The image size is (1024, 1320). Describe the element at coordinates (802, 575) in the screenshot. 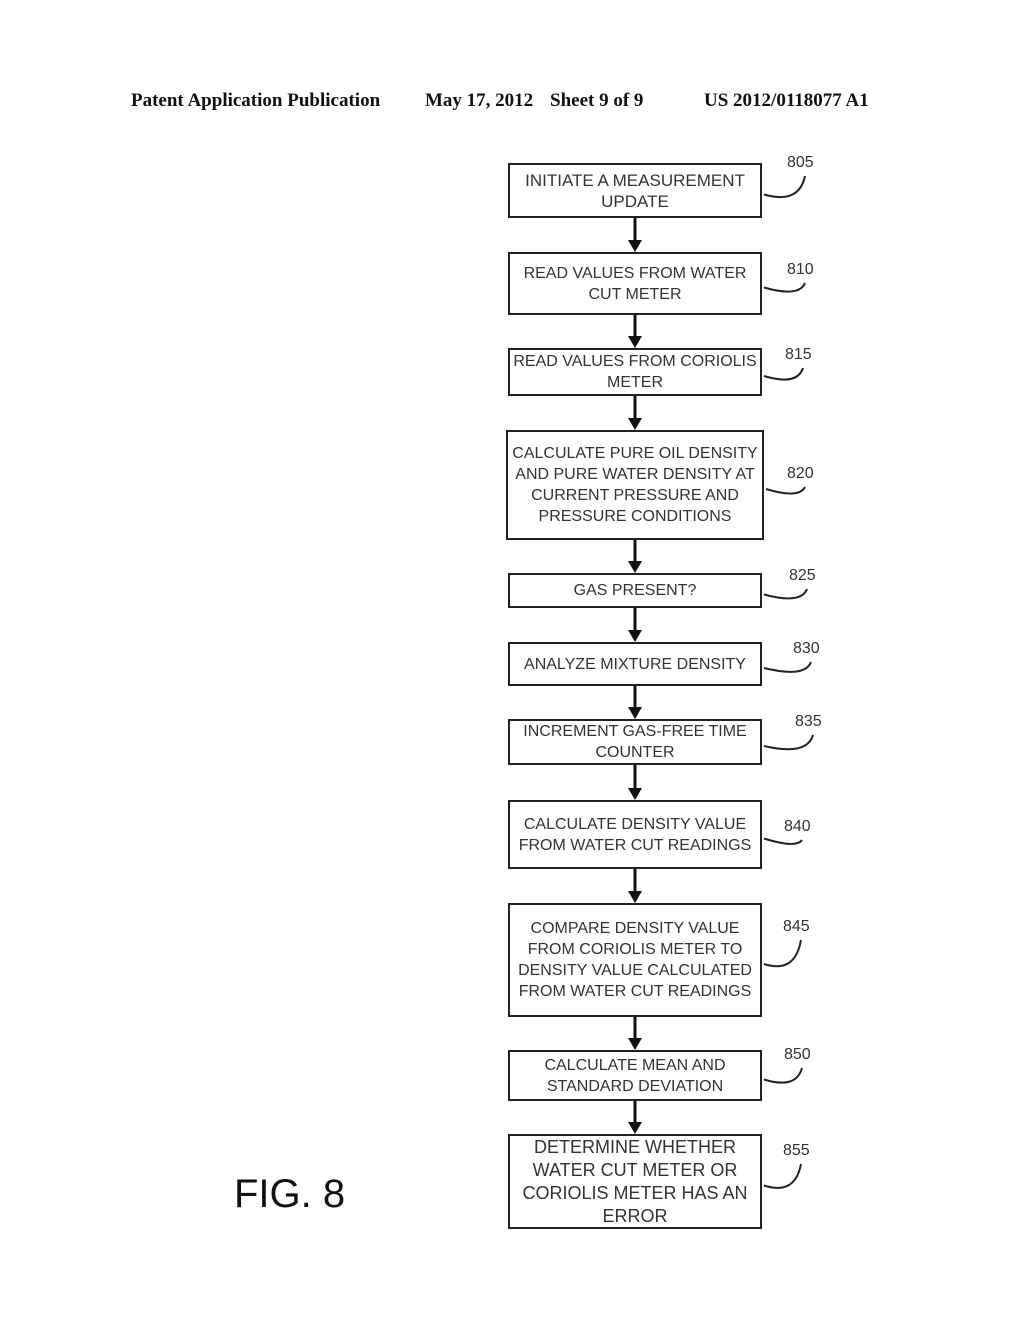

I see `ref-numeral-825: 825` at that location.